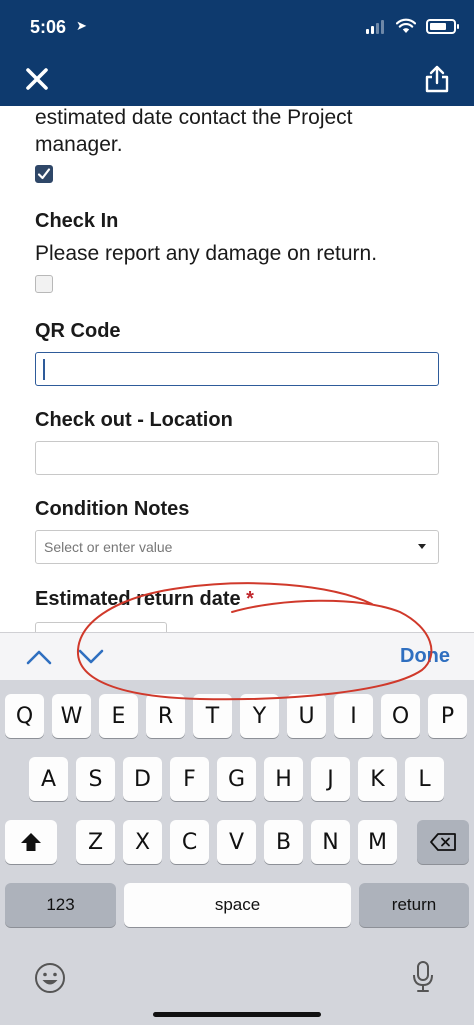  Describe the element at coordinates (24, 716) in the screenshot. I see `key-q: Q` at that location.